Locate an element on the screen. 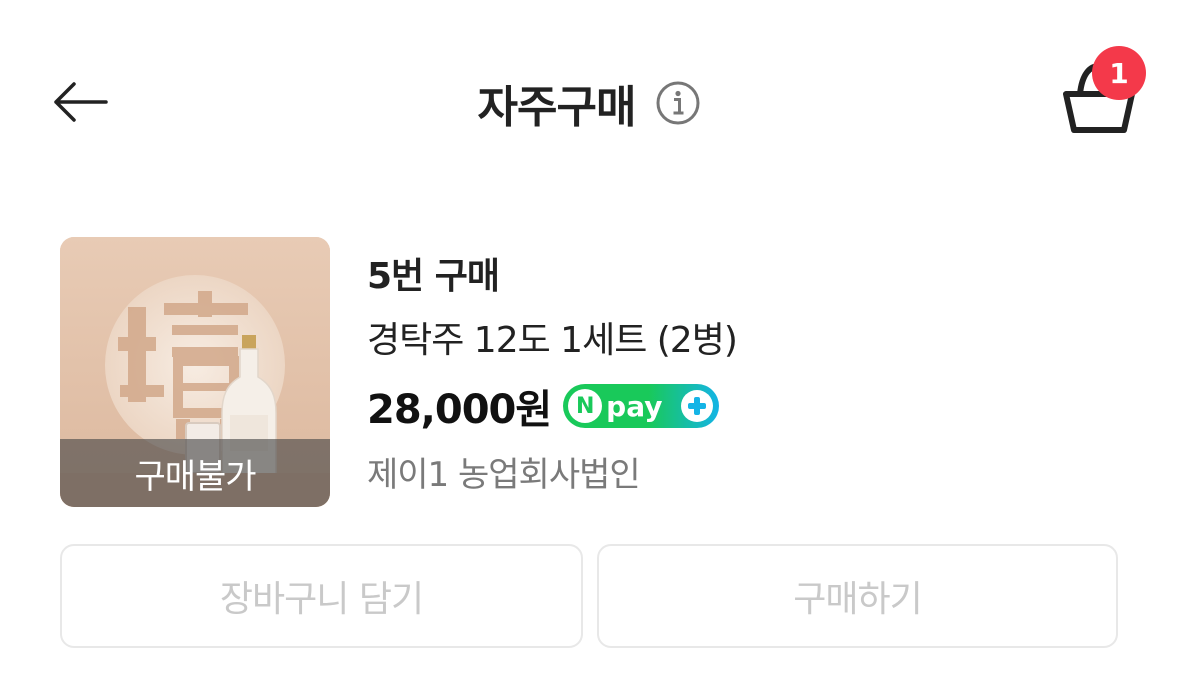 Image resolution: width=1179 pixels, height=696 pixels. price-row: 28,000원 N pay is located at coordinates (543, 406).